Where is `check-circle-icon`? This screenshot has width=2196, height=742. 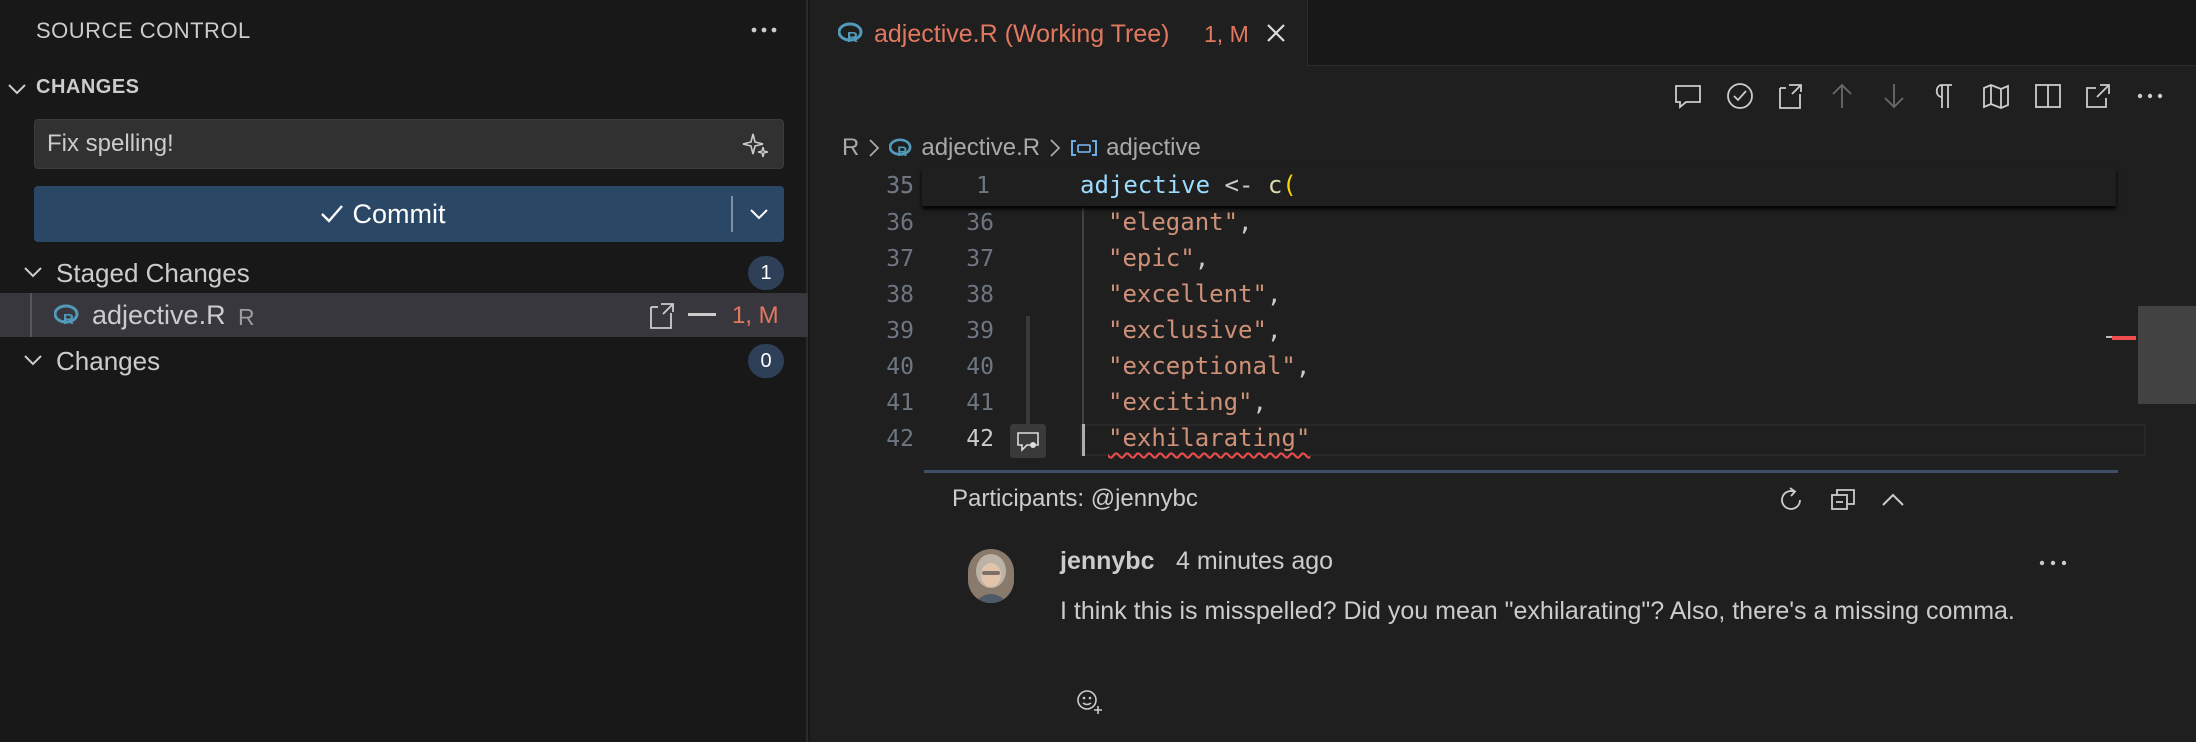
check-circle-icon is located at coordinates (1740, 96).